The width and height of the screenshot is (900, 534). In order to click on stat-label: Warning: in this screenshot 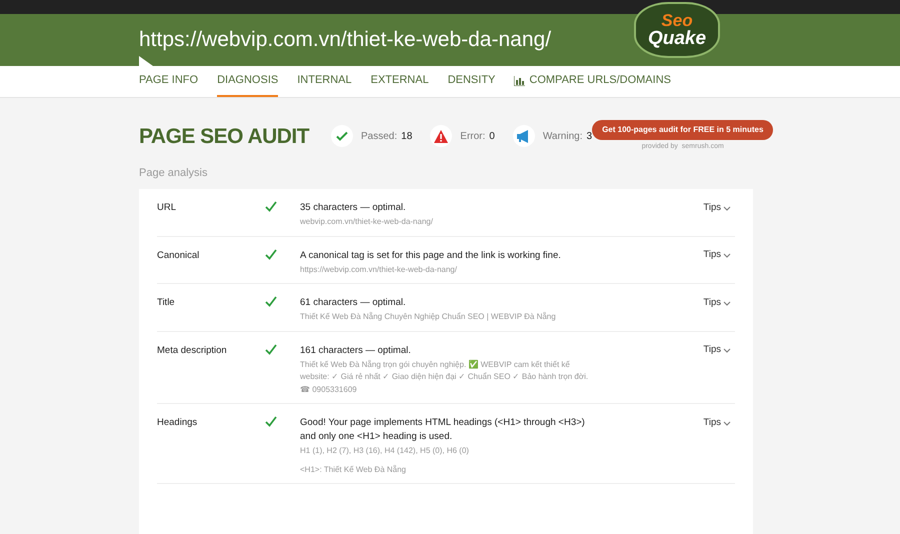, I will do `click(562, 137)`.